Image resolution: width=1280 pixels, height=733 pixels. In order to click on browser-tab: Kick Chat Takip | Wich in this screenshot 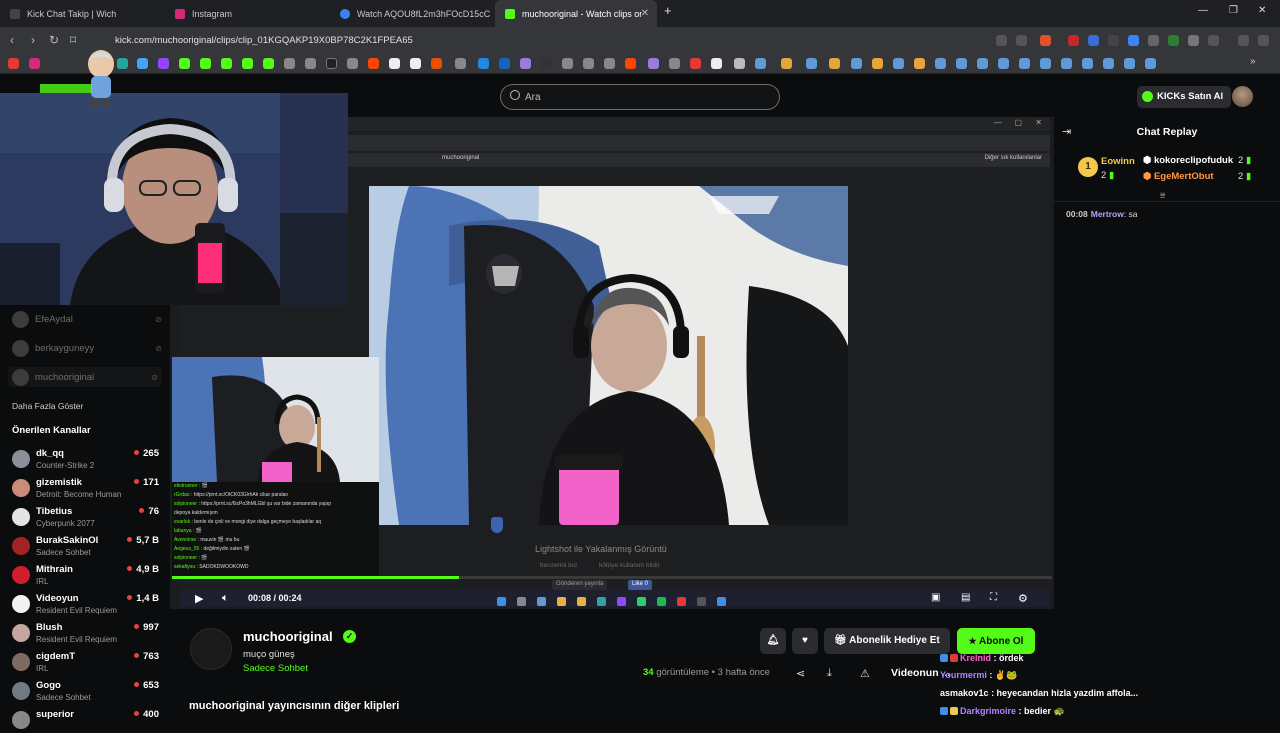, I will do `click(82, 13)`.